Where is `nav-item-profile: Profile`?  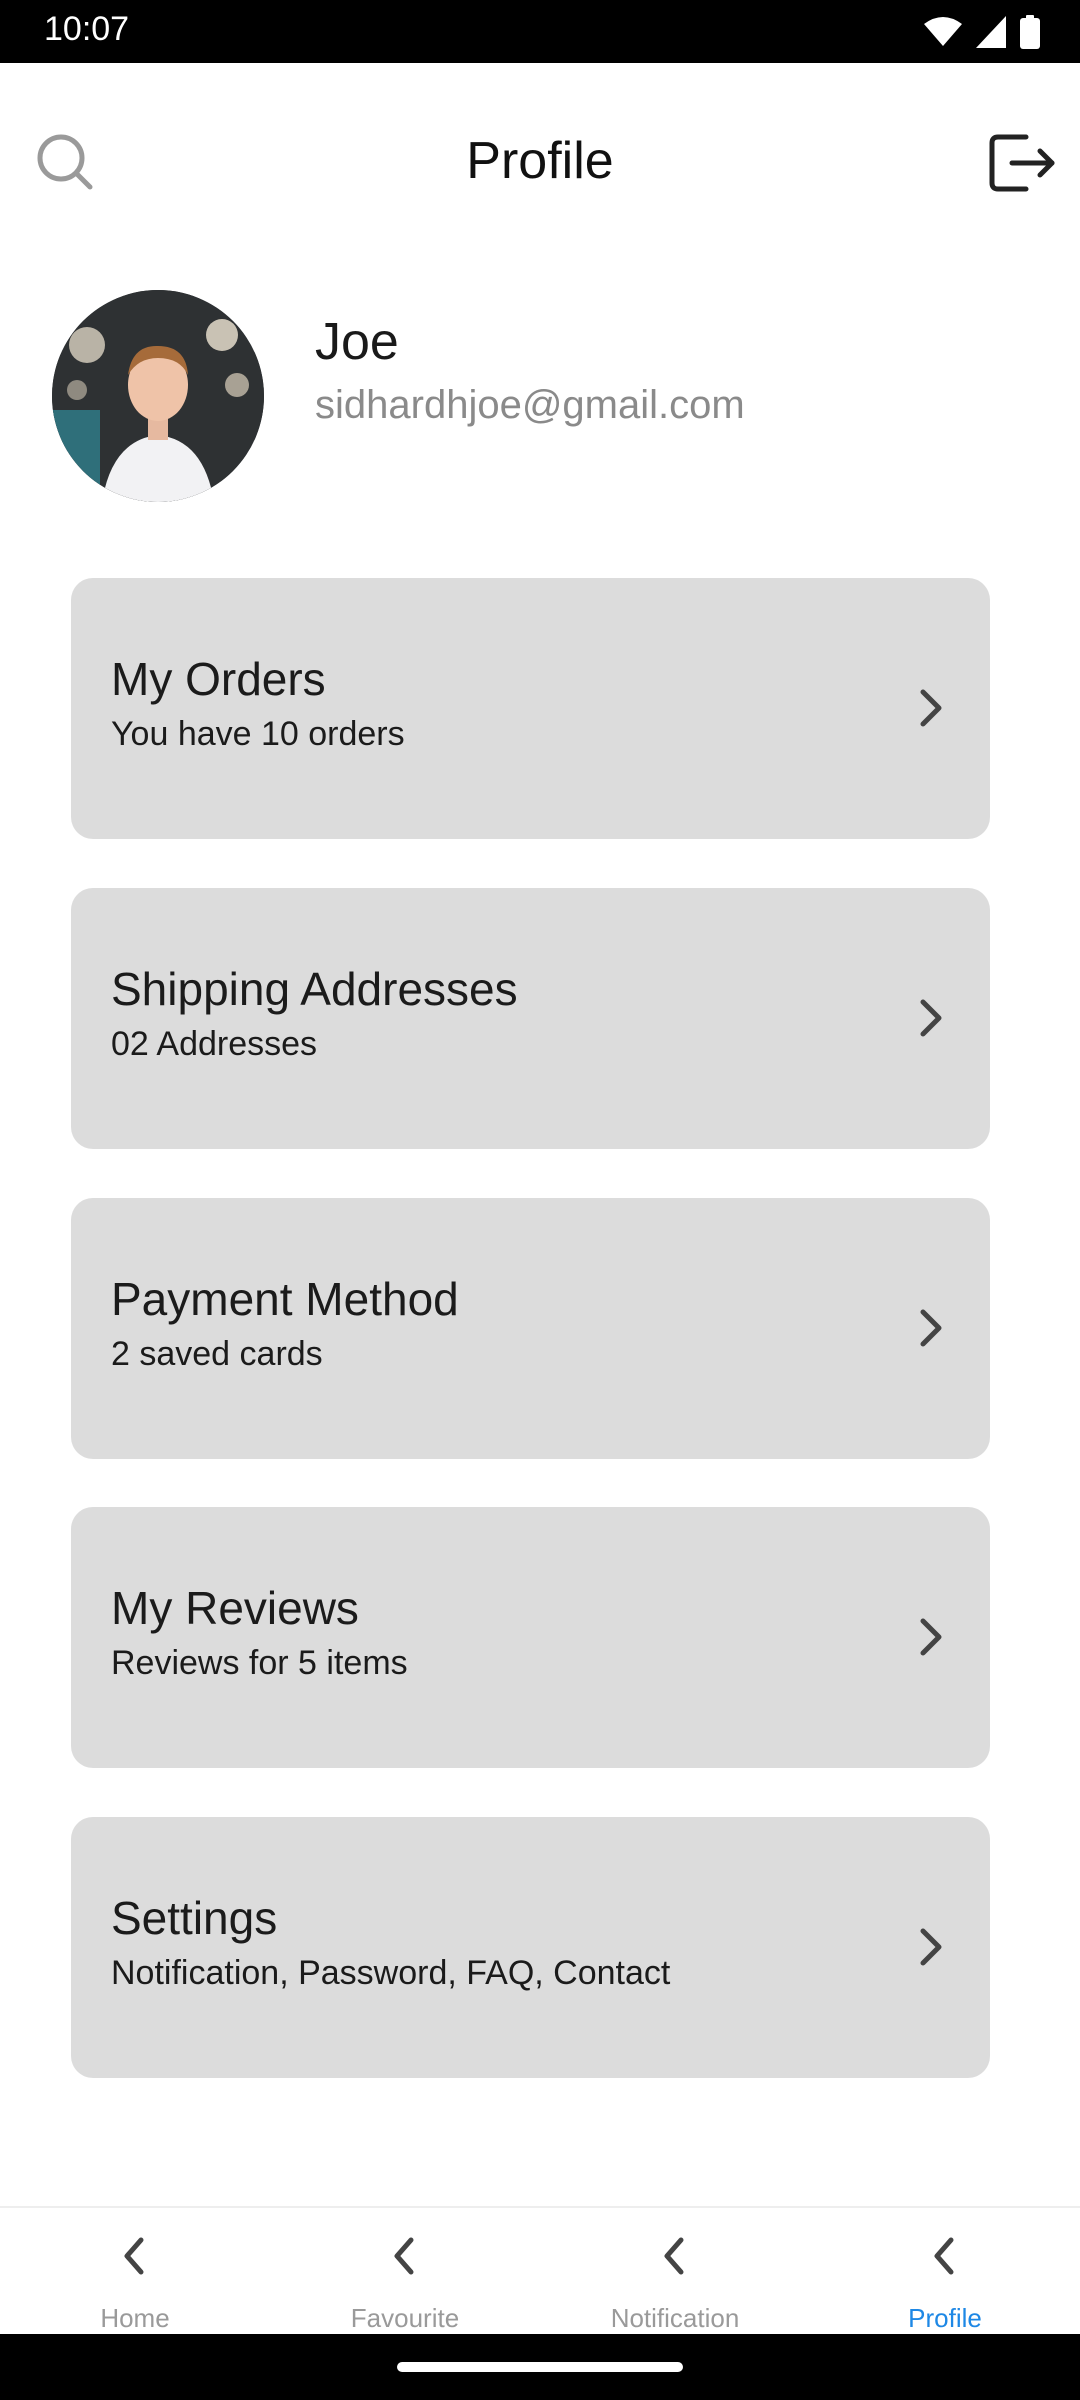 nav-item-profile: Profile is located at coordinates (945, 2272).